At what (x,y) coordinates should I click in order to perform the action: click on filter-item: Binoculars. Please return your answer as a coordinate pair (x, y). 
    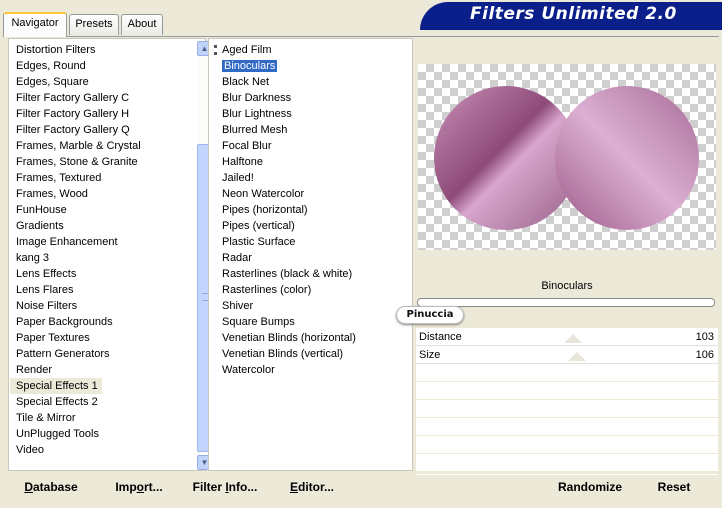
    Looking at the image, I should click on (314, 66).